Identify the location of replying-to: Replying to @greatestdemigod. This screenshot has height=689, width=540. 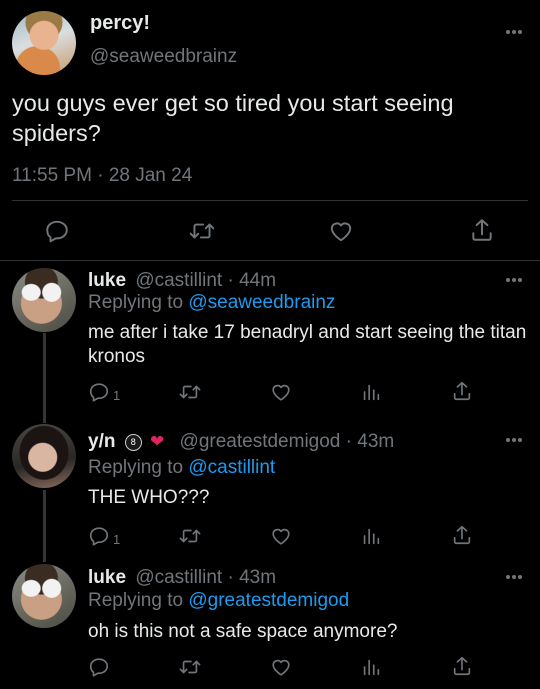
(218, 601).